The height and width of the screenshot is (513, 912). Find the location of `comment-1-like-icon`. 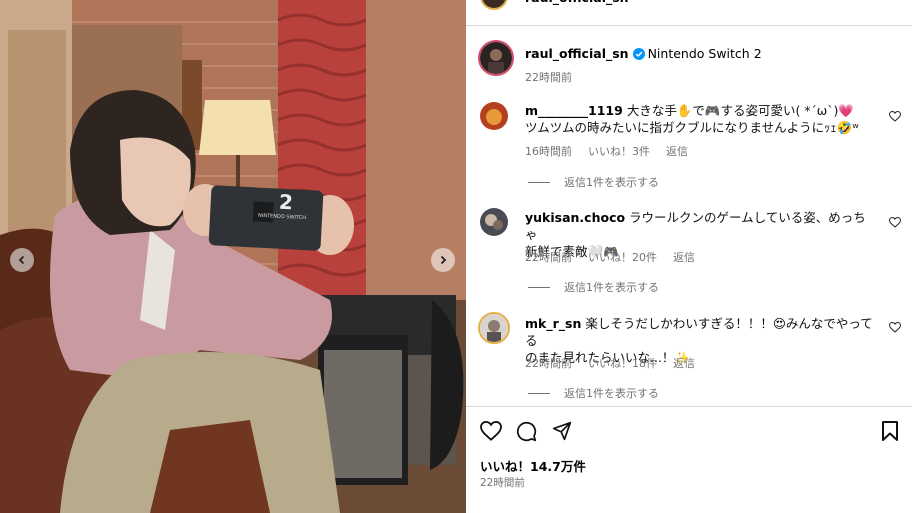

comment-1-like-icon is located at coordinates (895, 116).